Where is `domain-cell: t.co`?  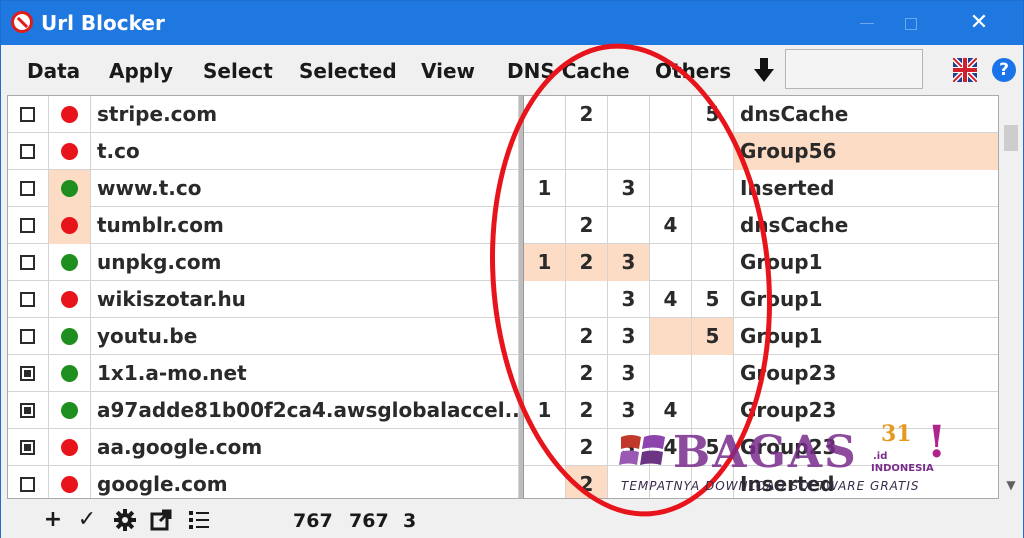
domain-cell: t.co is located at coordinates (305, 151).